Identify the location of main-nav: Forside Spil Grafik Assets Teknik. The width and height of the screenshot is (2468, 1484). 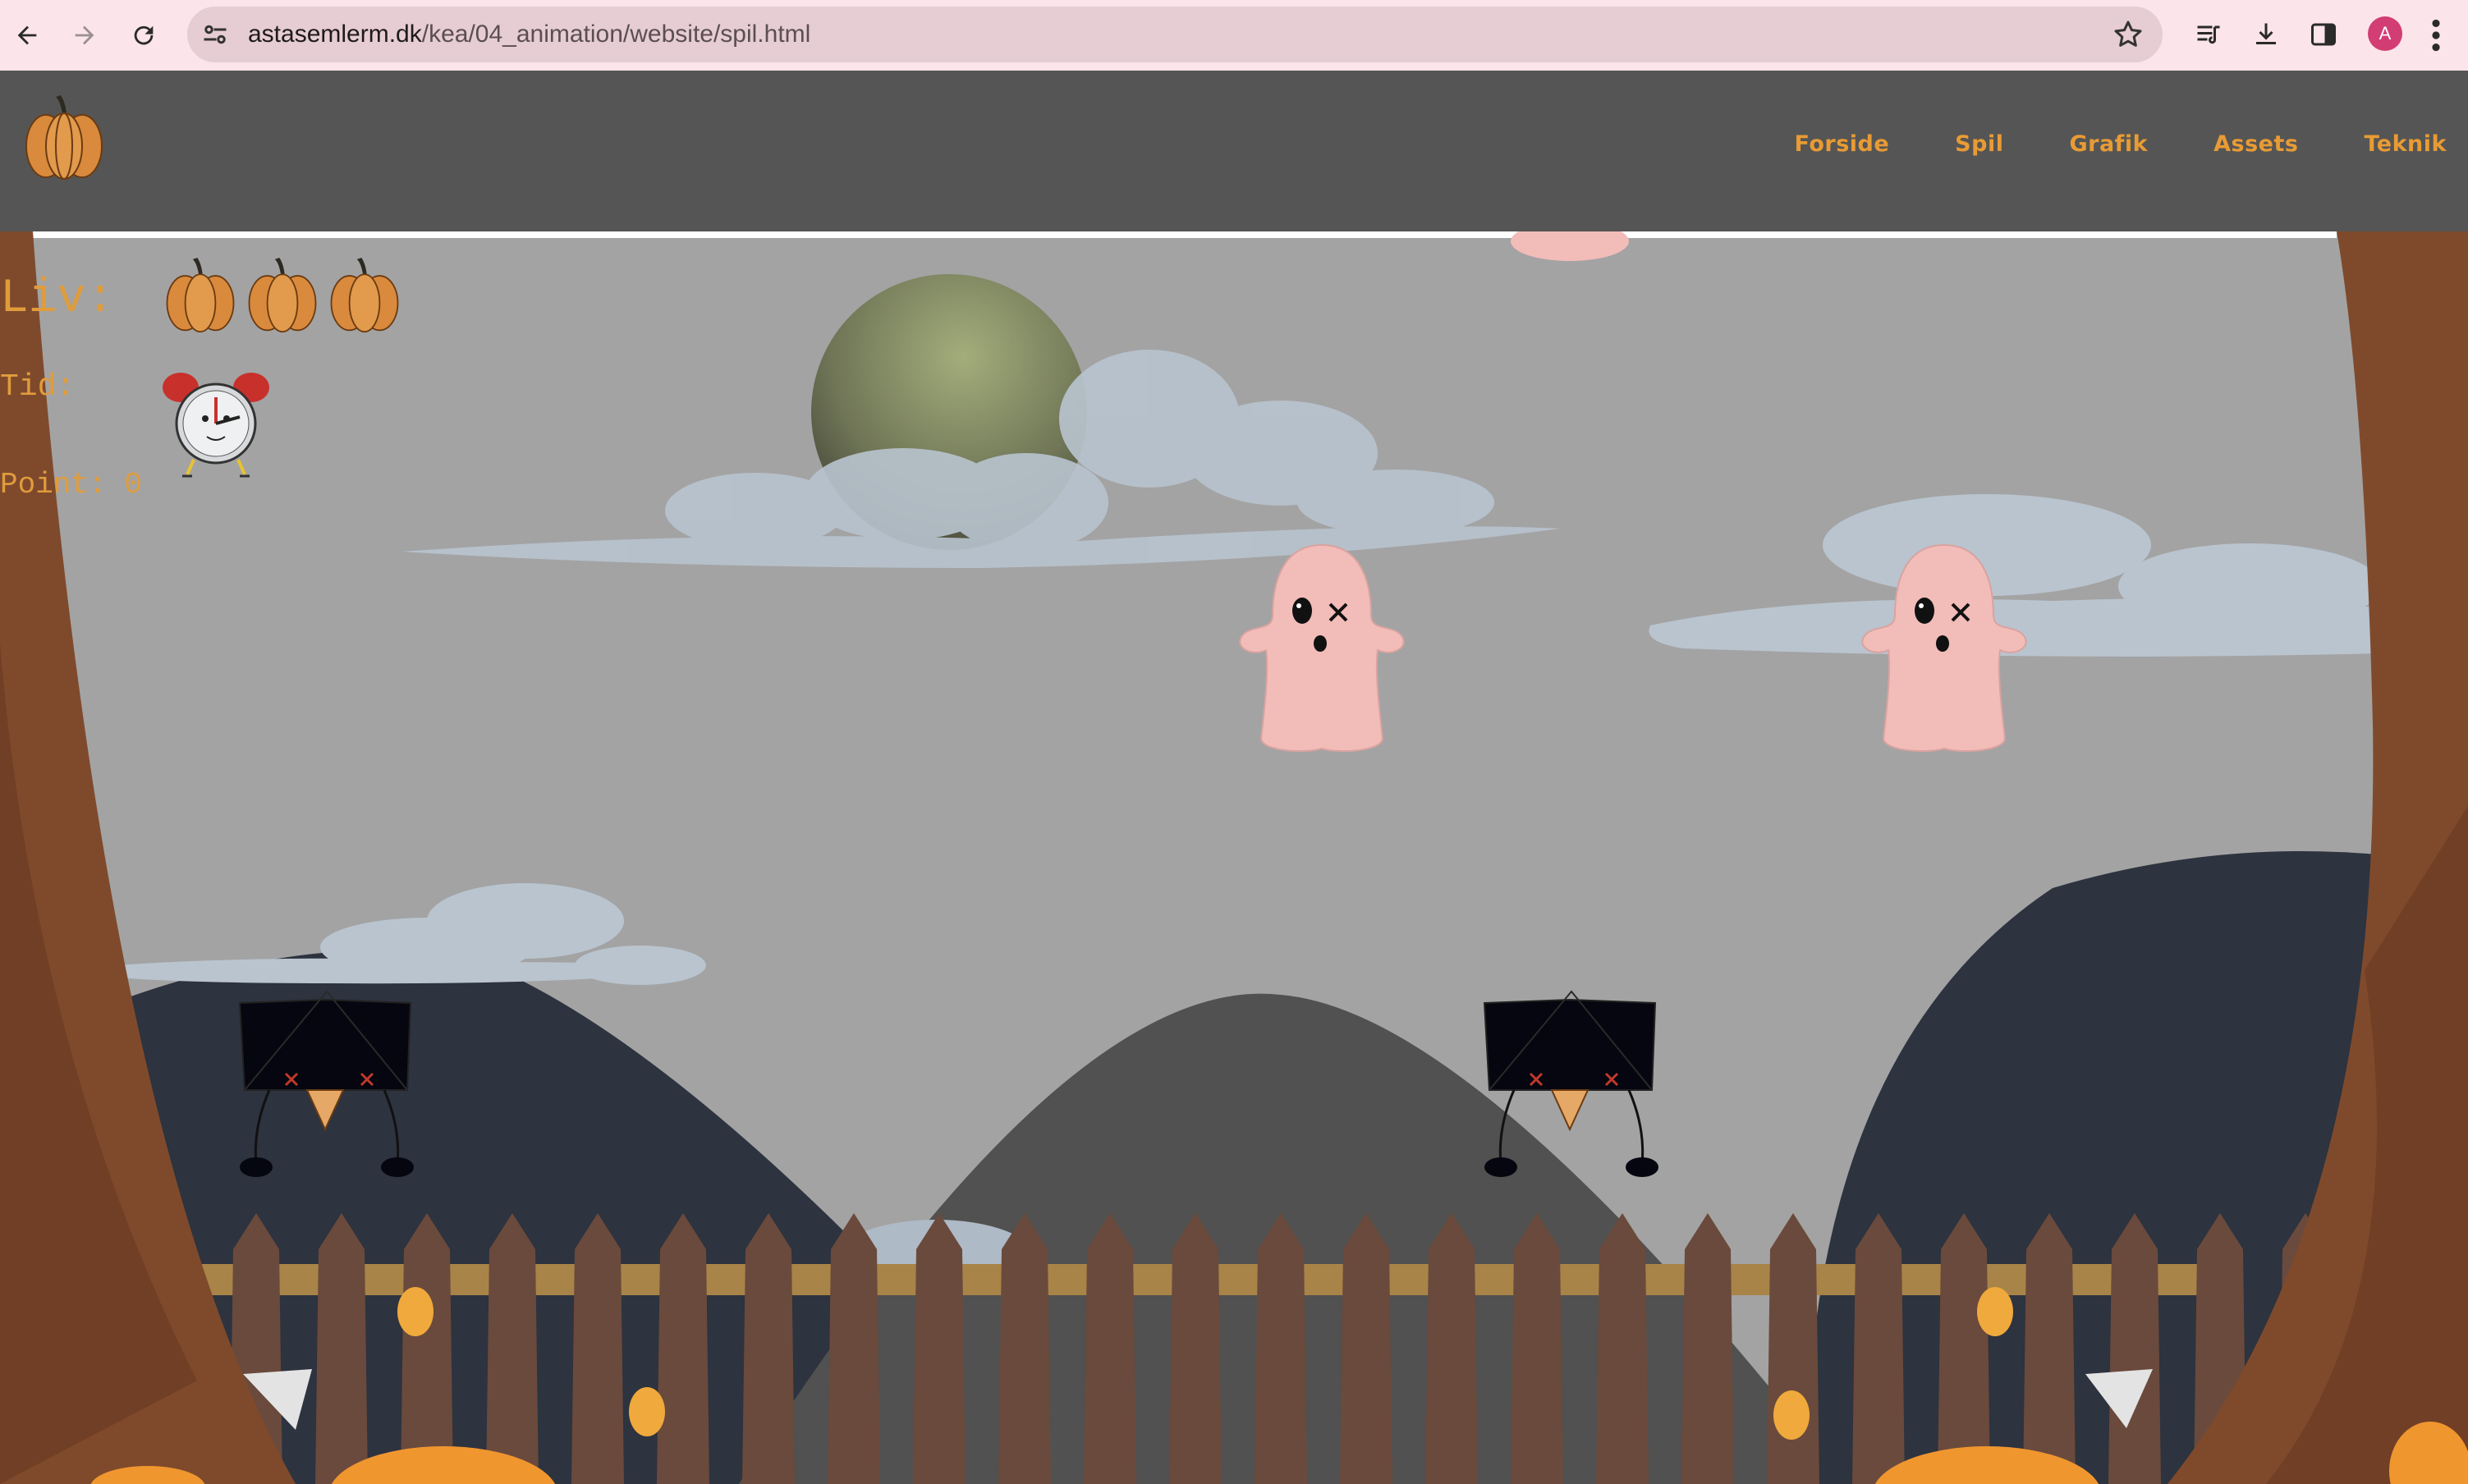
(2087, 144).